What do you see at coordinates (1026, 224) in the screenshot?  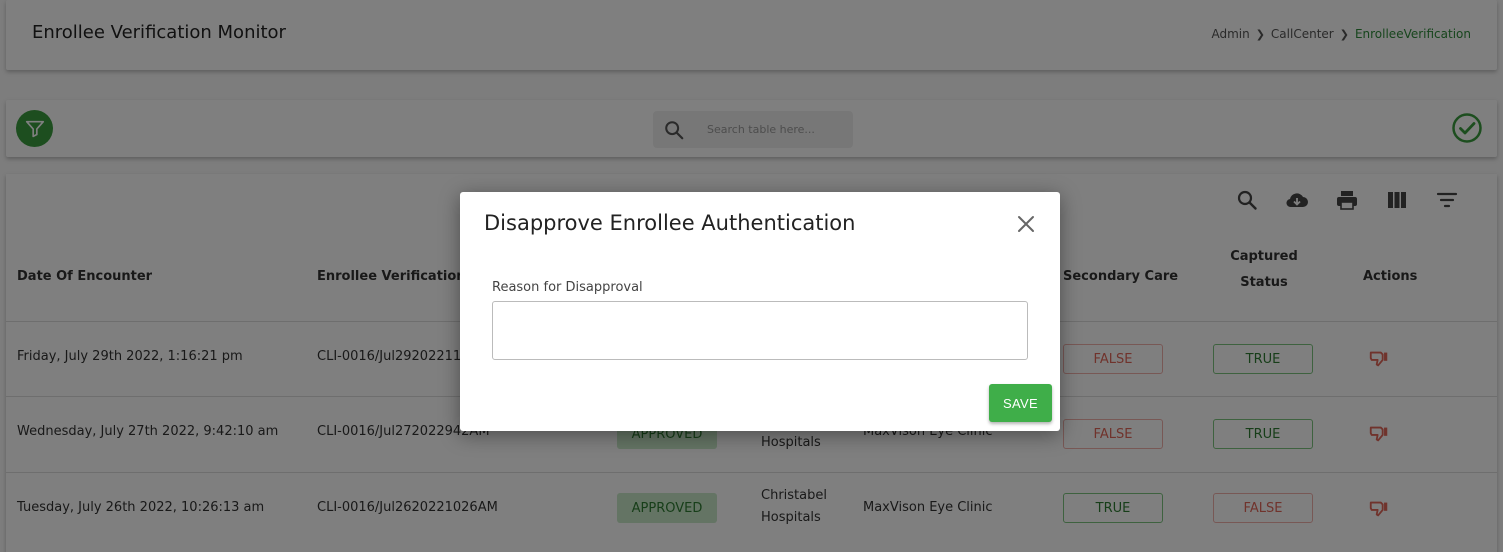 I see `close-icon` at bounding box center [1026, 224].